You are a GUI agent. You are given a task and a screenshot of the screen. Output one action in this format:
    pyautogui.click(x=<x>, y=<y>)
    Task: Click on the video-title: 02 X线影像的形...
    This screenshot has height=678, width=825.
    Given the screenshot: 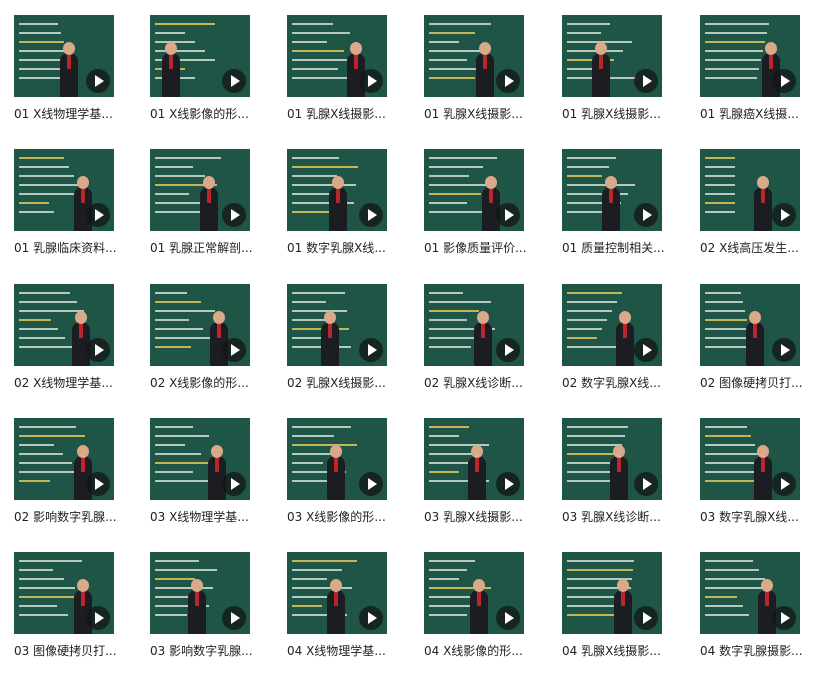 What is the action you would take?
    pyautogui.click(x=212, y=383)
    